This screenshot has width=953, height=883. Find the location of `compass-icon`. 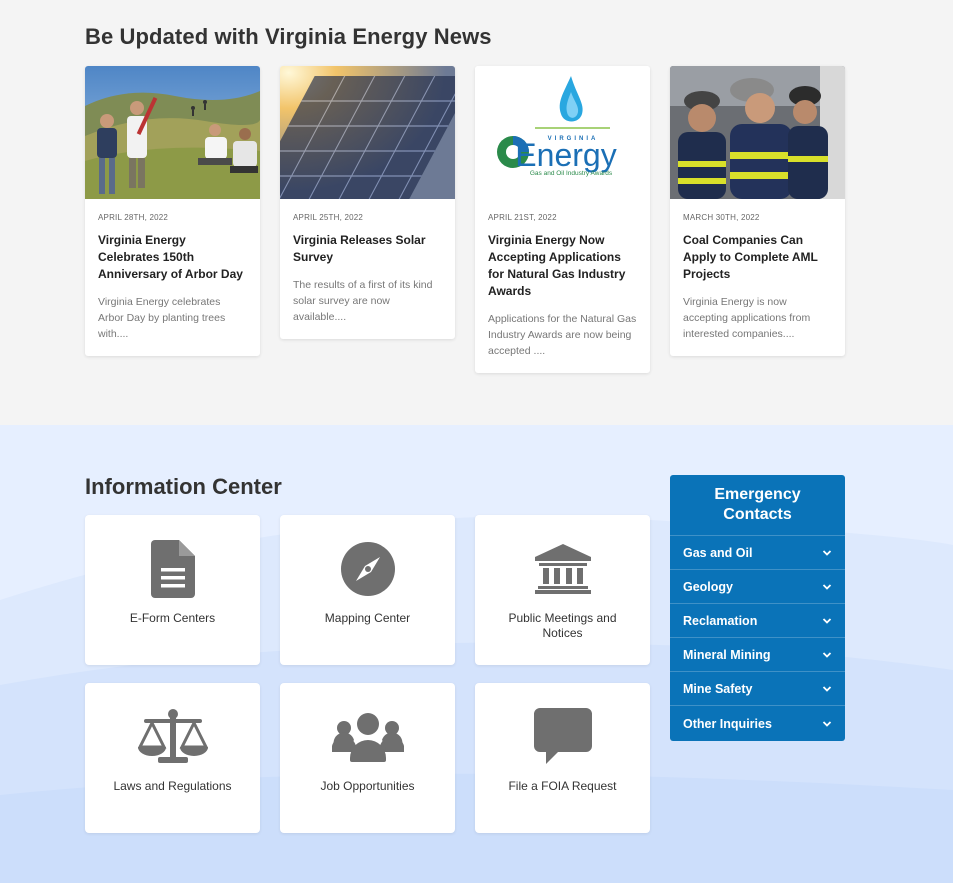

compass-icon is located at coordinates (368, 569).